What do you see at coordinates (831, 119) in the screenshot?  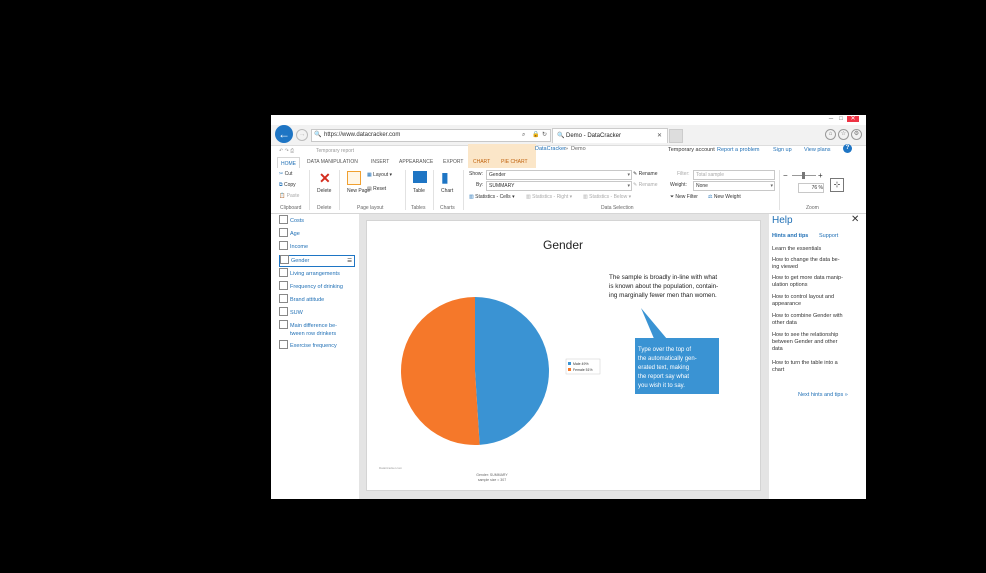 I see `minimize-icon: ─` at bounding box center [831, 119].